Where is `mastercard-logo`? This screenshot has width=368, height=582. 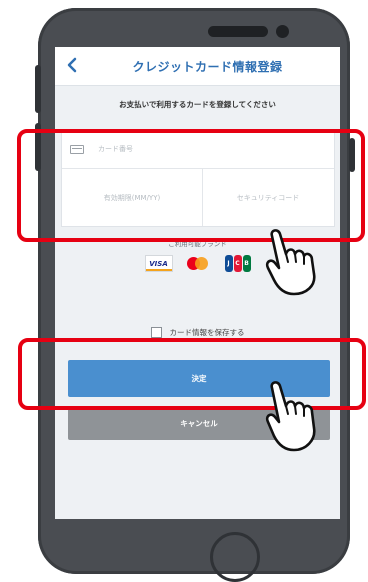 mastercard-logo is located at coordinates (198, 263).